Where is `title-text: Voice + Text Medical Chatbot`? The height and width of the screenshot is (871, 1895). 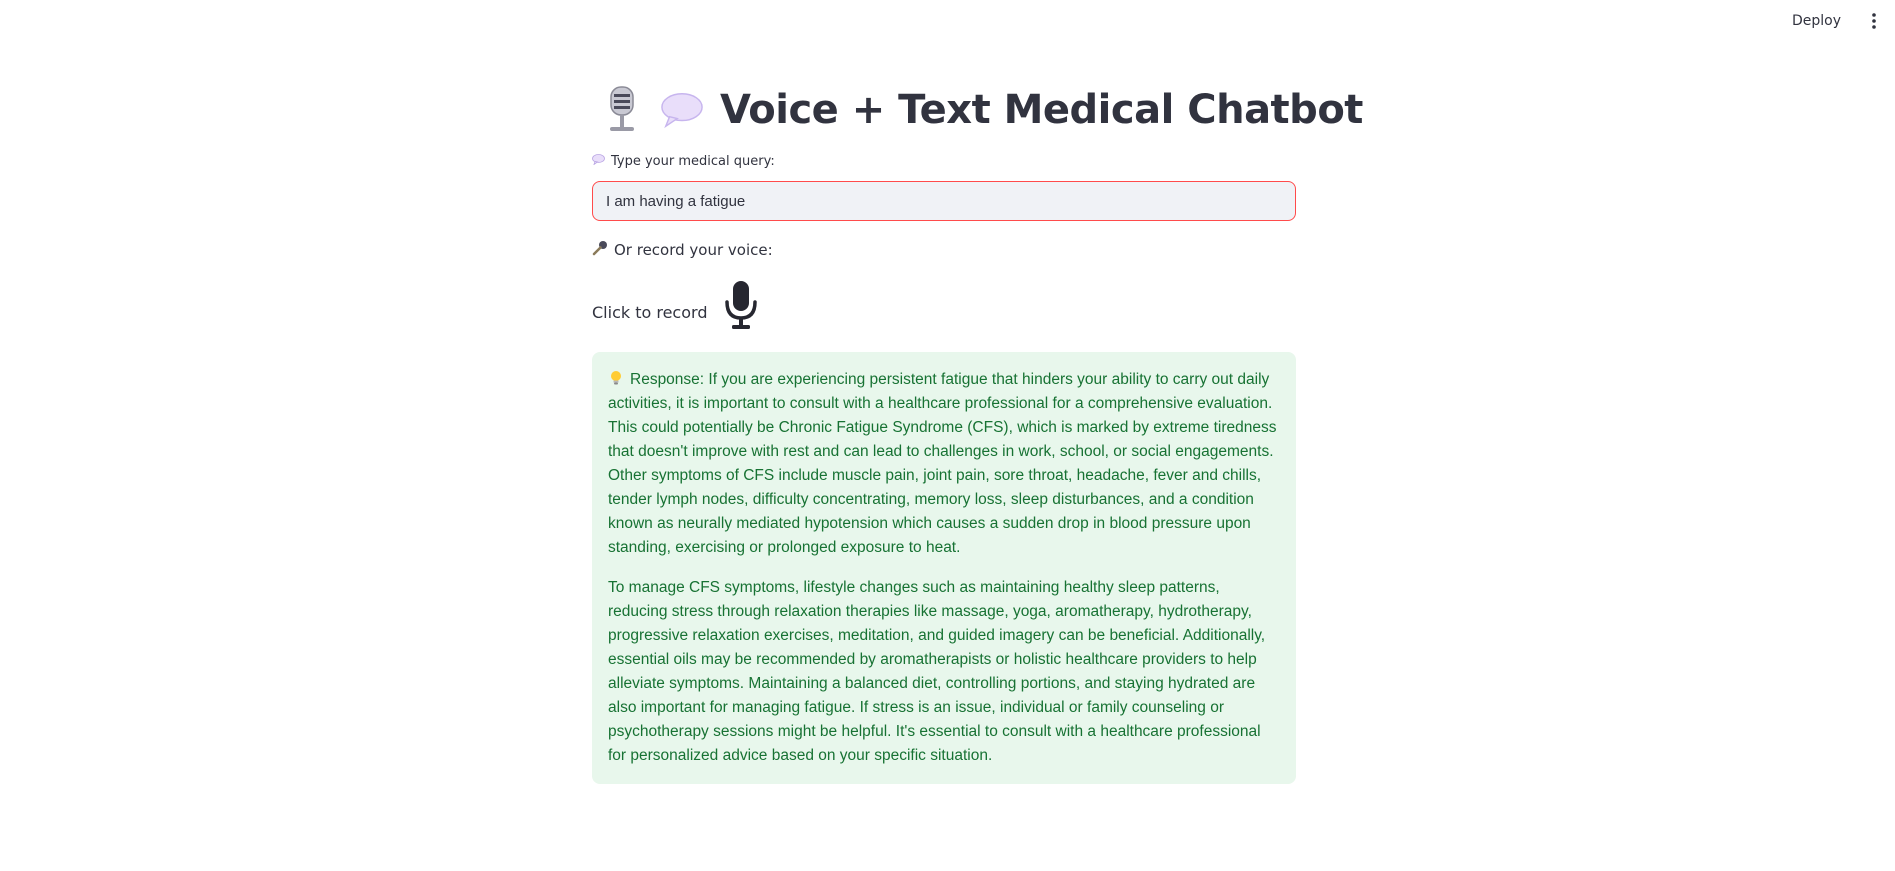 title-text: Voice + Text Medical Chatbot is located at coordinates (1041, 110).